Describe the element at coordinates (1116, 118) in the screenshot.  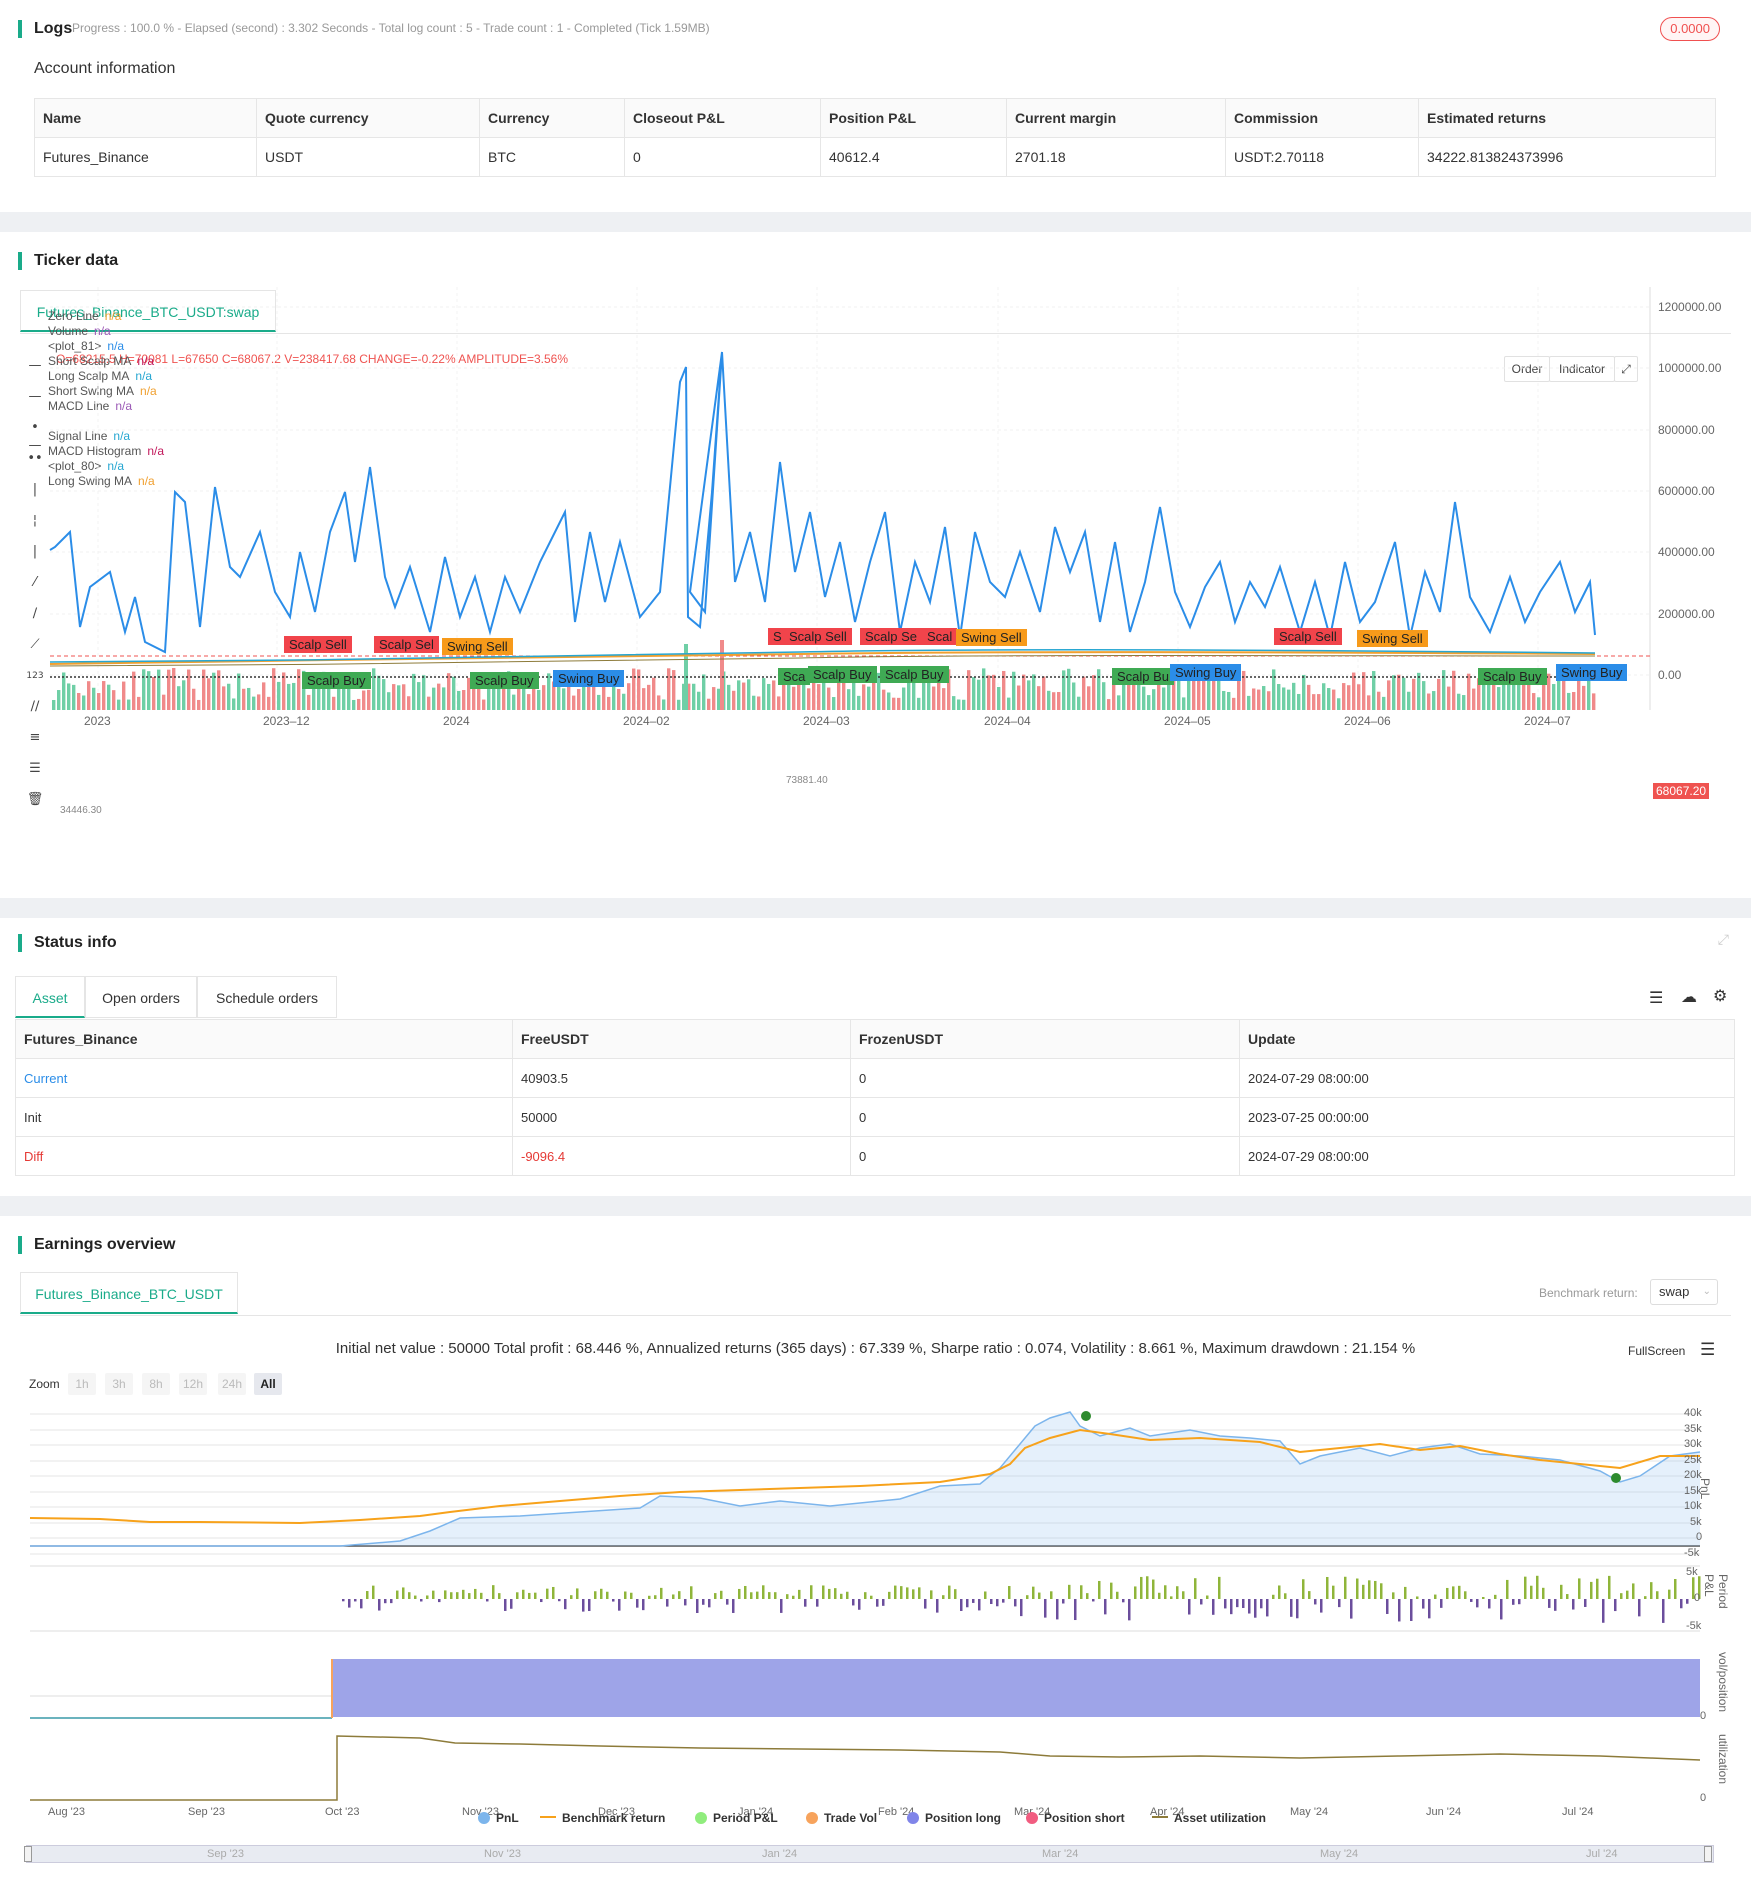
I see `account-col-margin: Current margin` at that location.